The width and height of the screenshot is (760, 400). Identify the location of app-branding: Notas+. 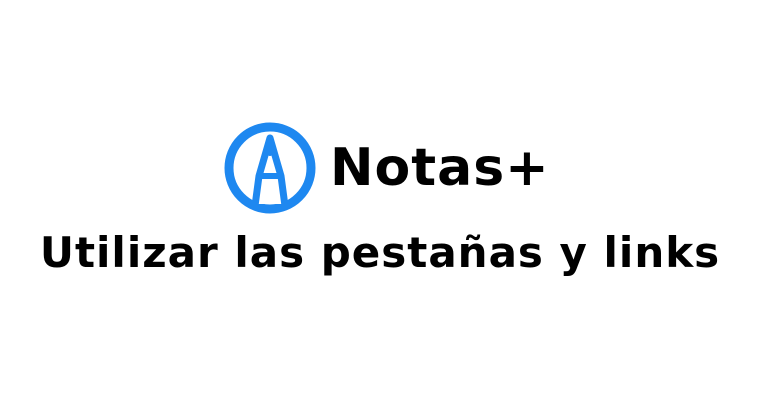
(386, 168).